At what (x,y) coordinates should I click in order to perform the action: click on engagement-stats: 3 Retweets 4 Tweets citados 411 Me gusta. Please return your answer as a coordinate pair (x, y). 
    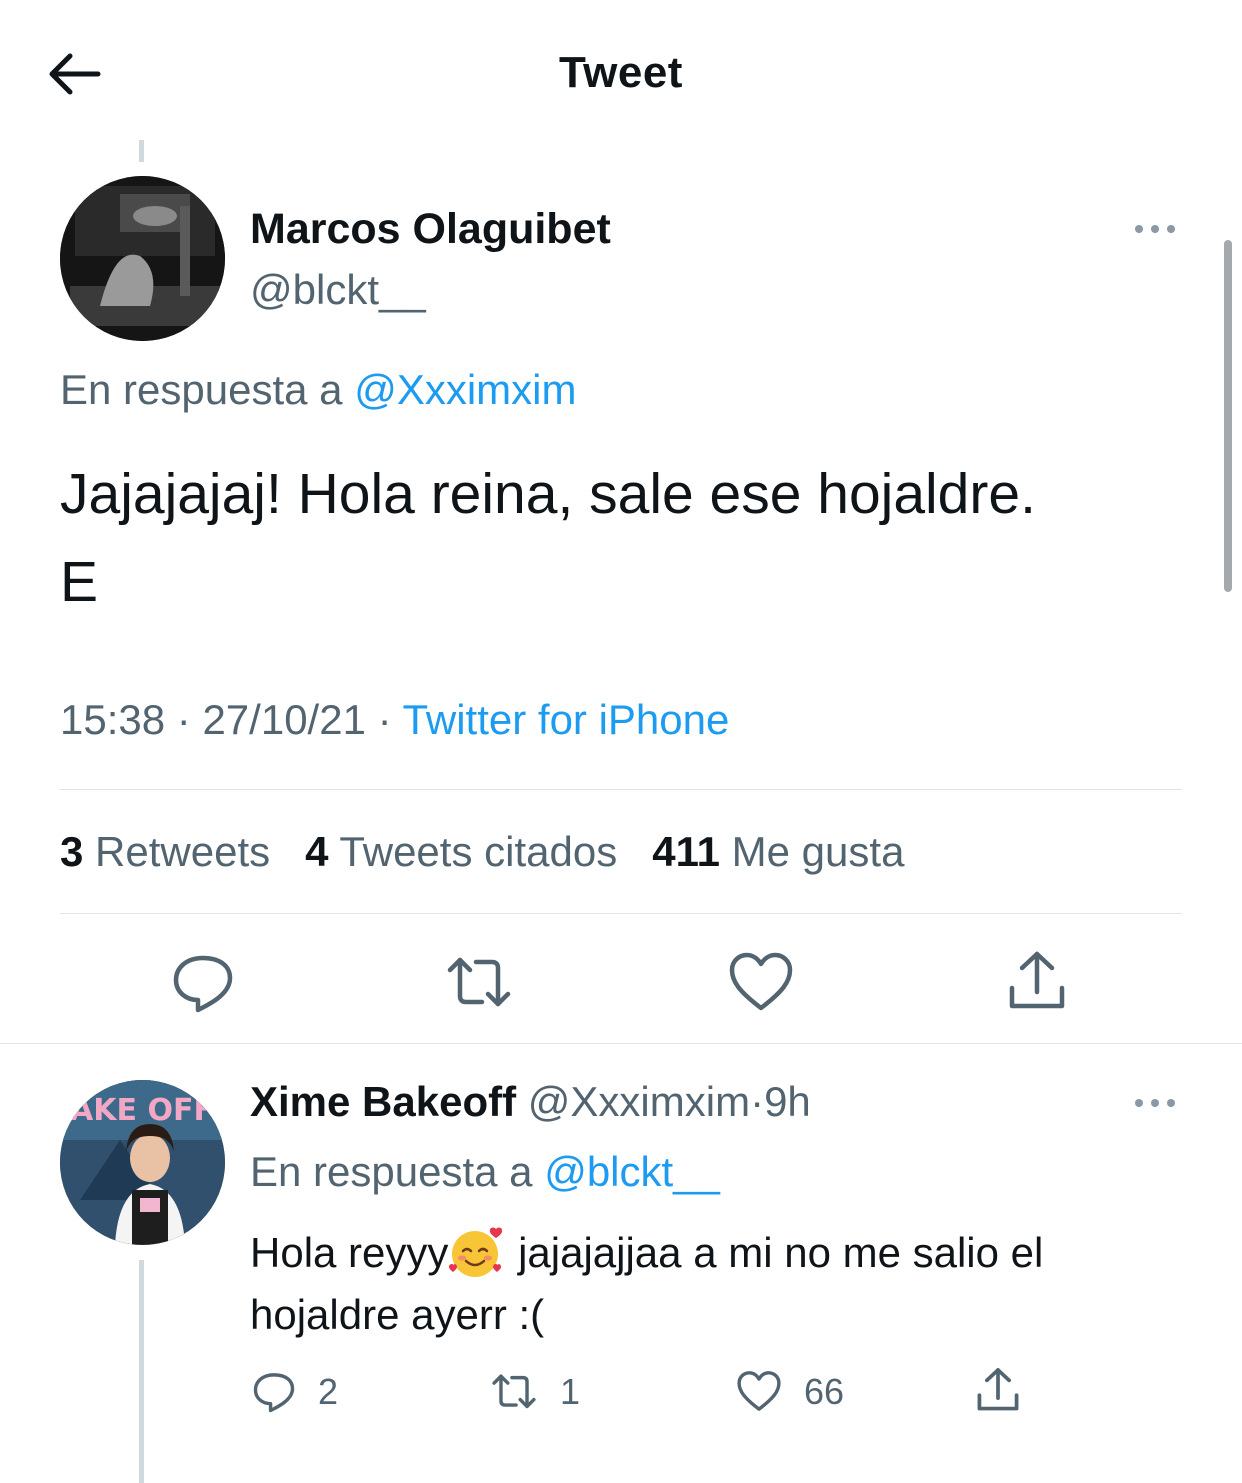
    Looking at the image, I should click on (482, 852).